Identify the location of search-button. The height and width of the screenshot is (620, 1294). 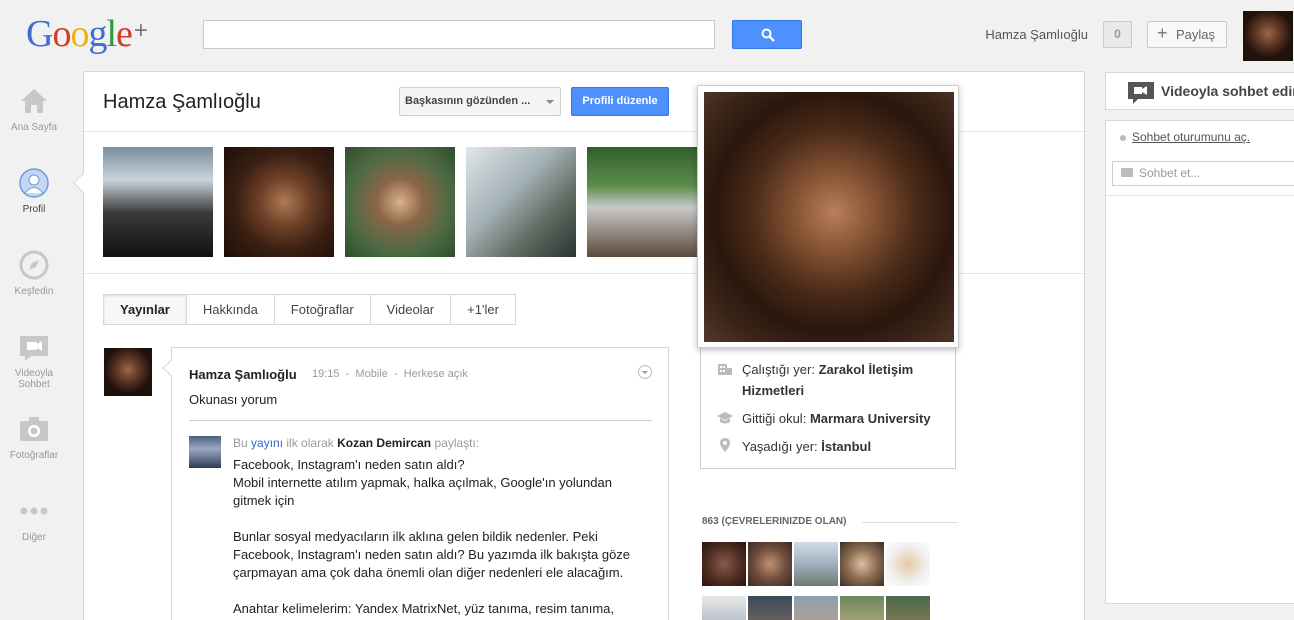
(767, 34).